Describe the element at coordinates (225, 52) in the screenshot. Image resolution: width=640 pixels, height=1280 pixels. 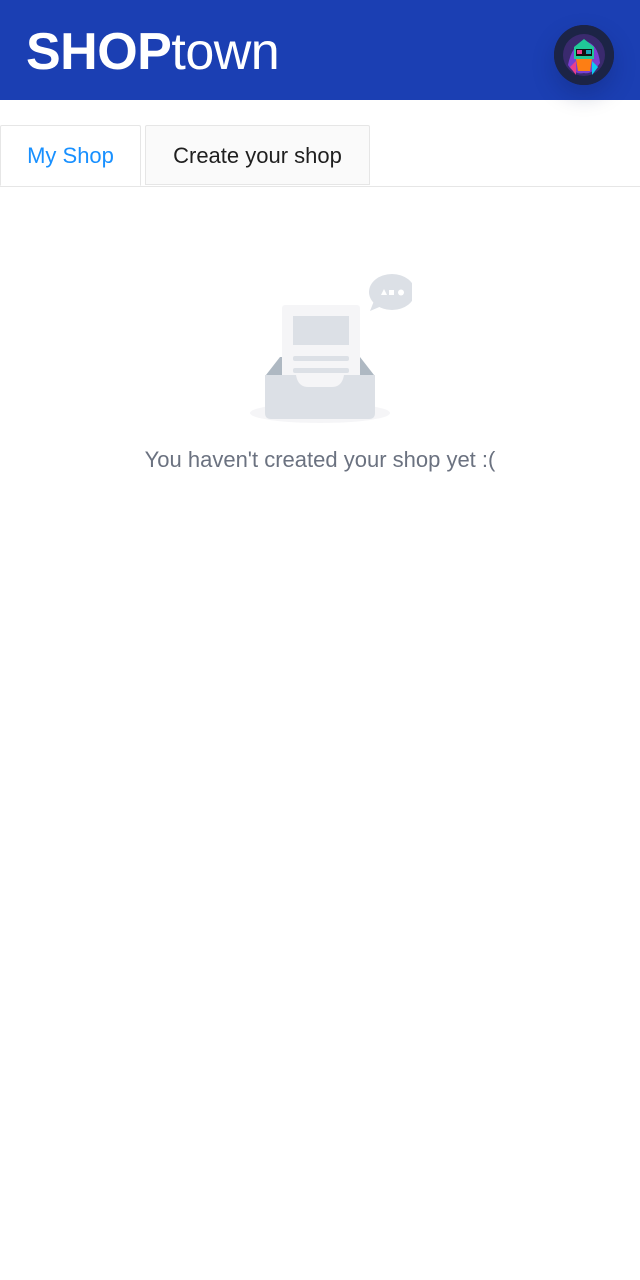
I see `brand-light: town` at that location.